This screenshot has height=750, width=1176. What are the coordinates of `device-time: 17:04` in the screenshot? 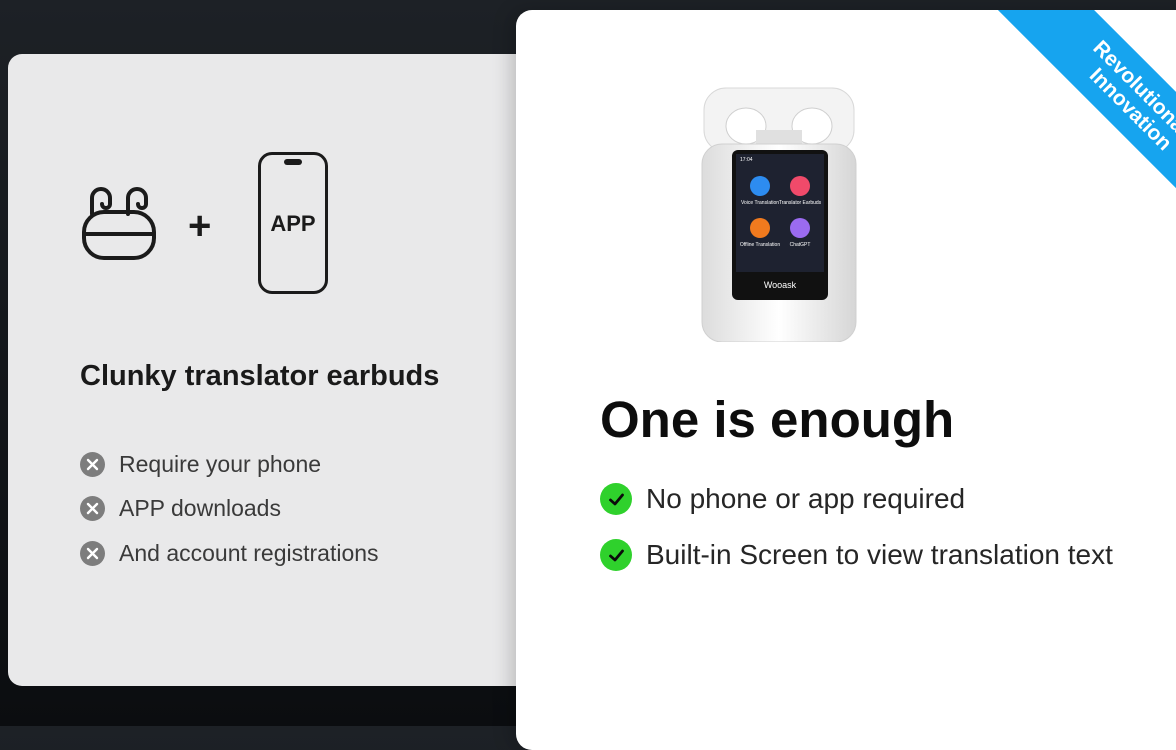 It's located at (746, 160).